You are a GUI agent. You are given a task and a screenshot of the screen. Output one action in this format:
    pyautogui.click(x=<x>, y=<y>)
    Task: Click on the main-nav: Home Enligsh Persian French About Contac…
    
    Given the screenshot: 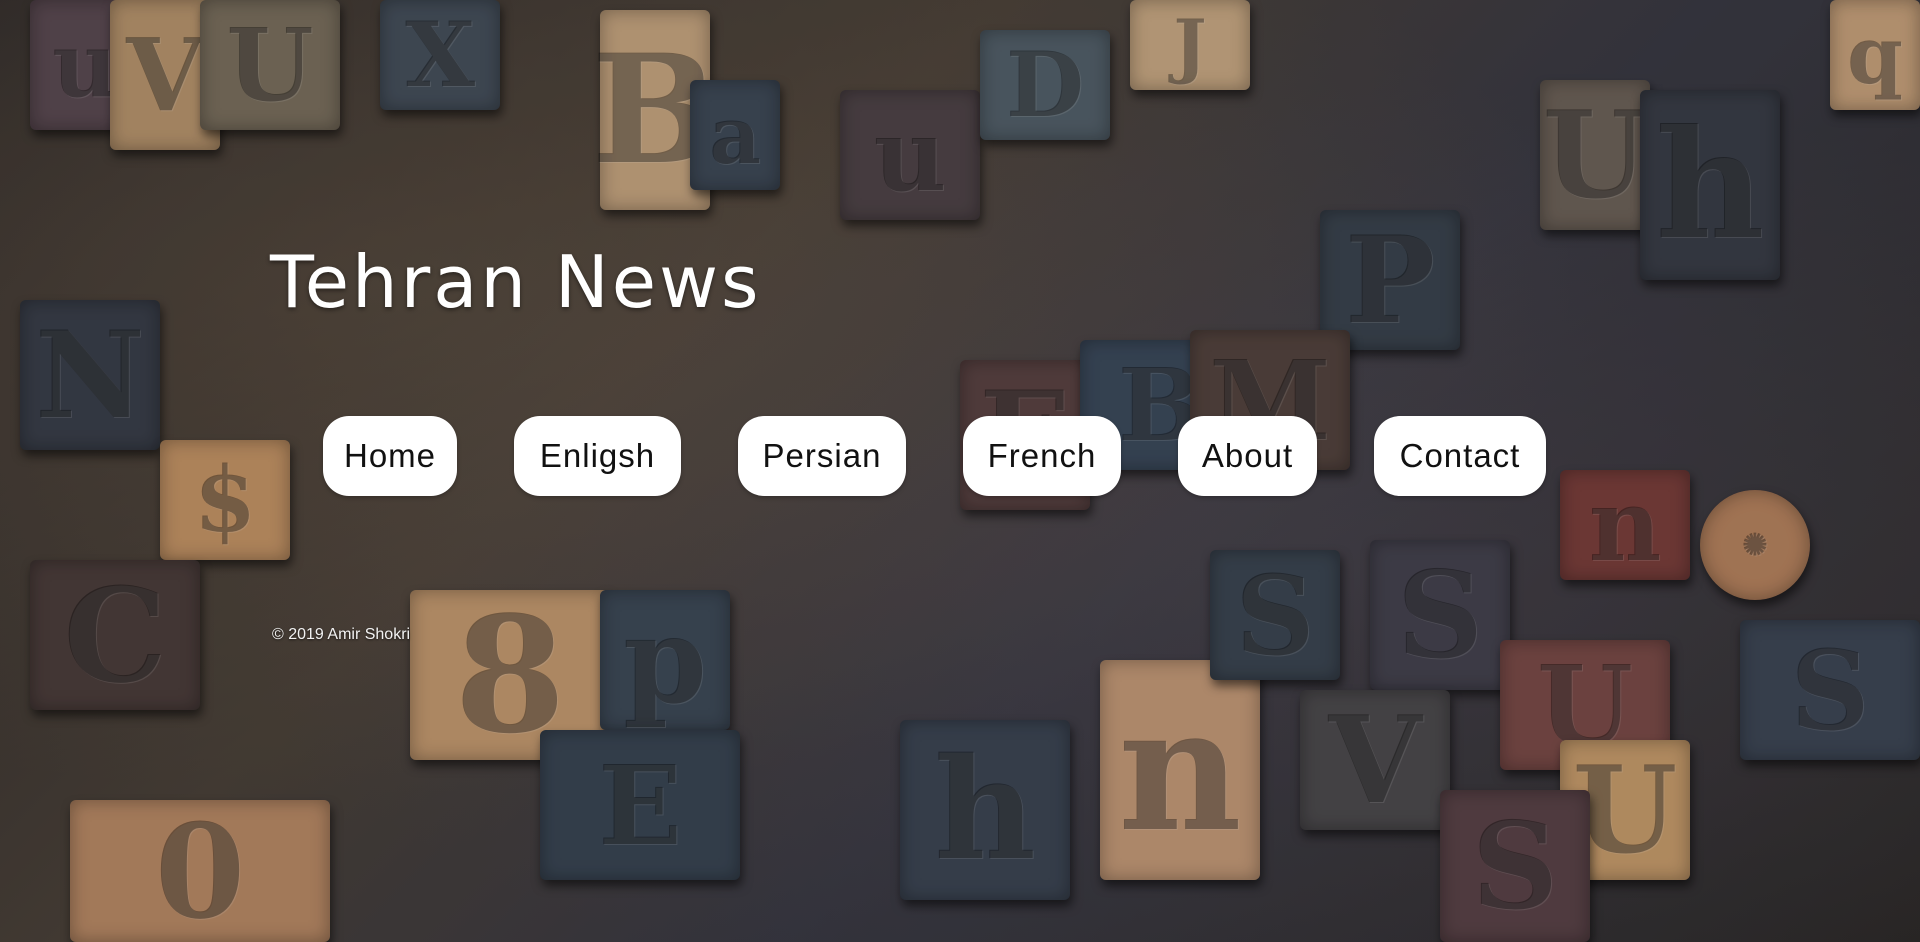 What is the action you would take?
    pyautogui.click(x=960, y=457)
    